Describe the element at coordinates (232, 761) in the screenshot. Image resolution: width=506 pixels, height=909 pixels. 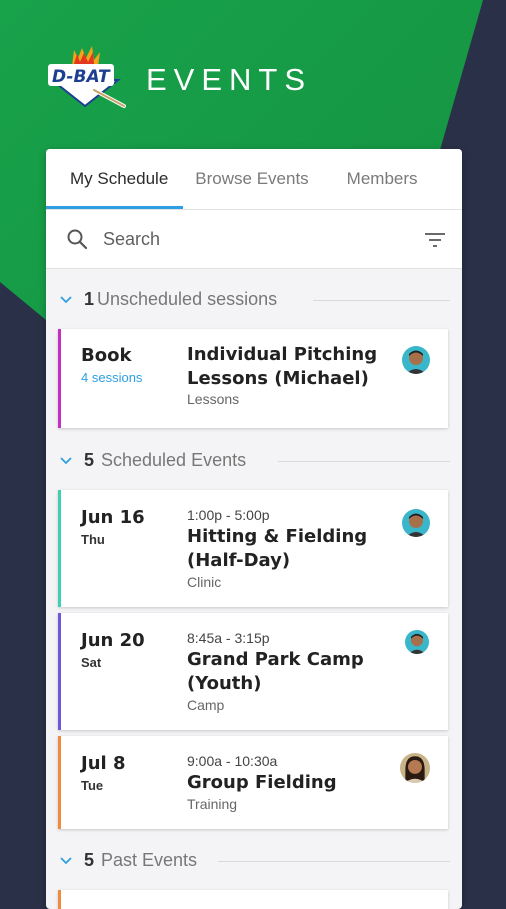
I see `event-time: 9:00a - 10:30a` at that location.